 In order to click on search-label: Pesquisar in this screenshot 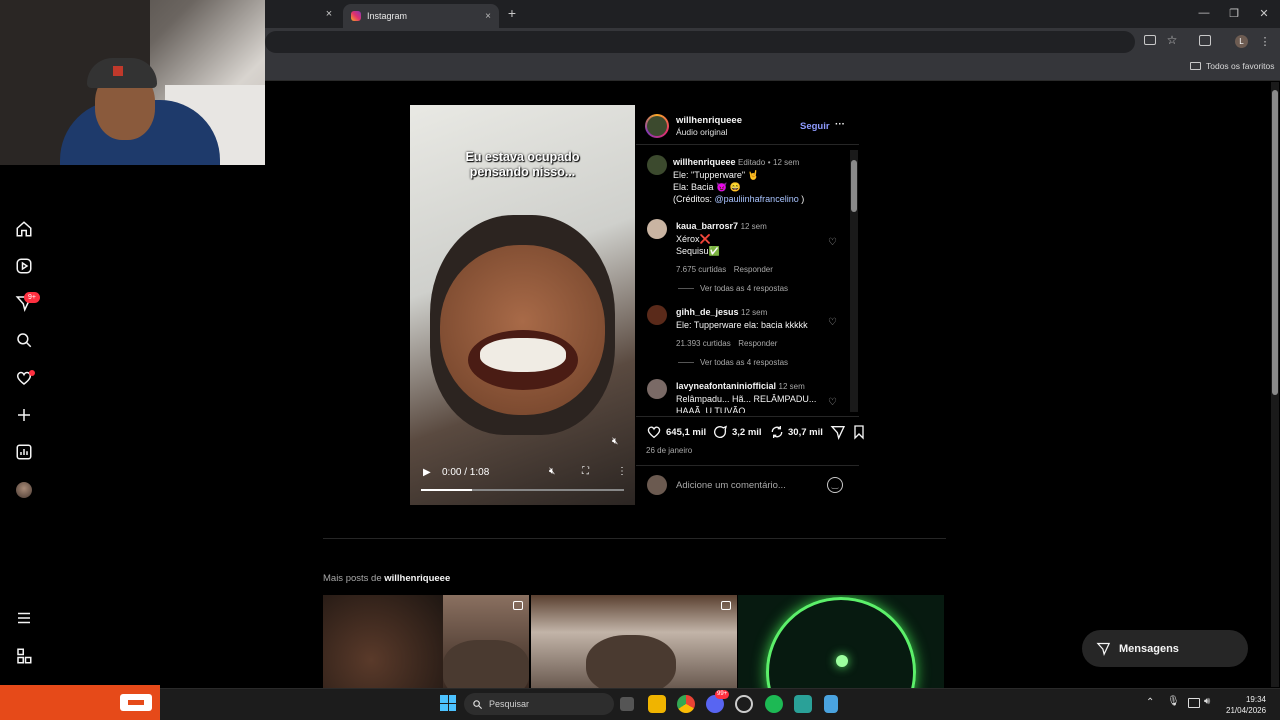, I will do `click(509, 704)`.